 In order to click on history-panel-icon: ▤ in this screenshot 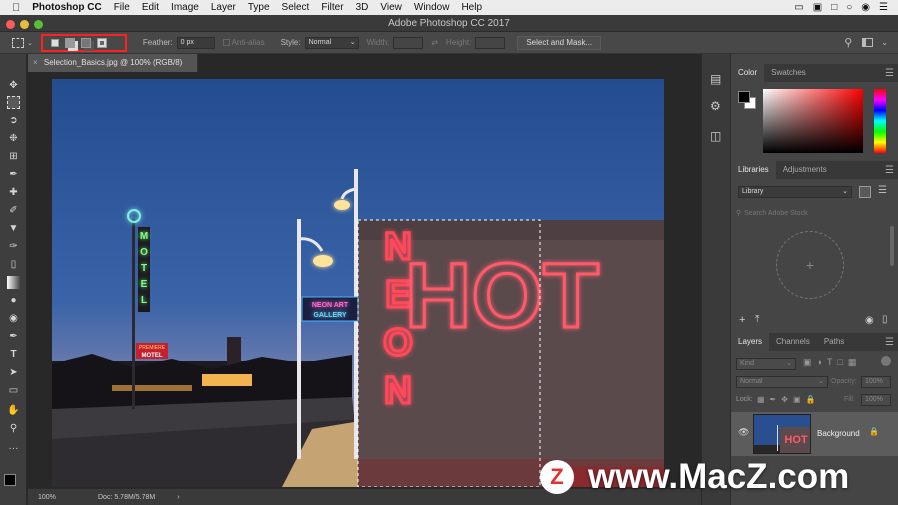, I will do `click(715, 79)`.